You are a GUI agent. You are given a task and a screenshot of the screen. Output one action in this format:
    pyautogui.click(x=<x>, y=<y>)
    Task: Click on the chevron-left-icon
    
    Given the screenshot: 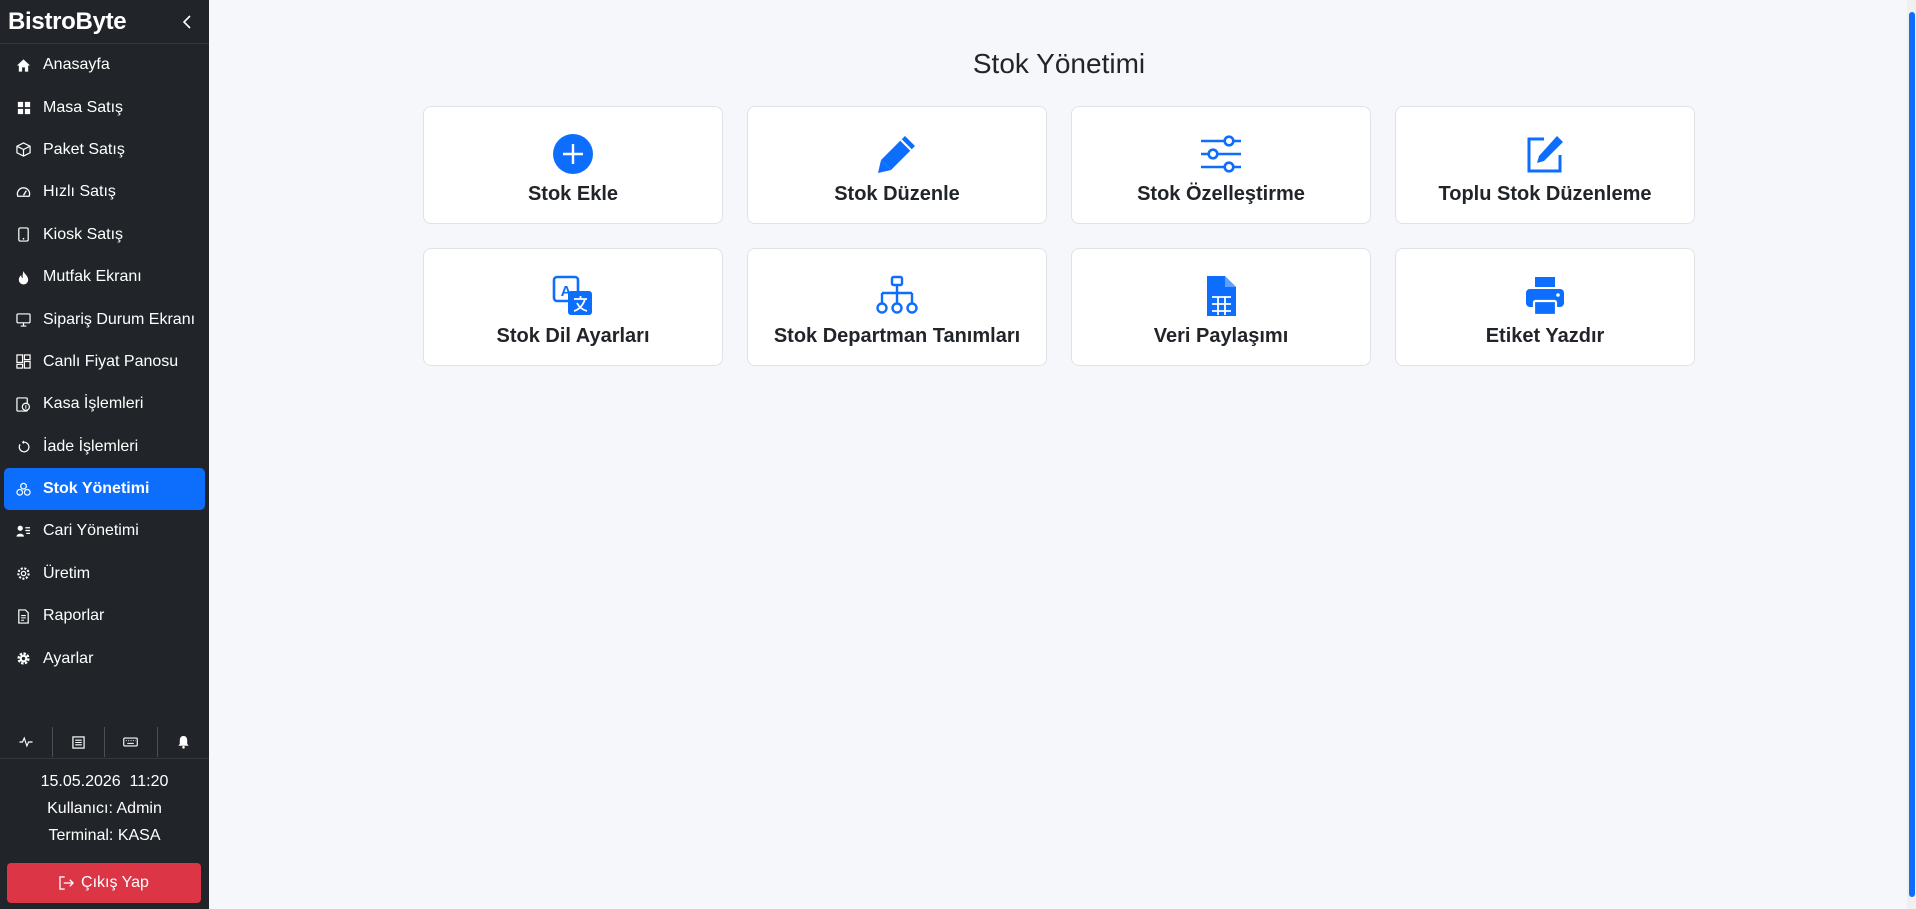 What is the action you would take?
    pyautogui.click(x=186, y=21)
    